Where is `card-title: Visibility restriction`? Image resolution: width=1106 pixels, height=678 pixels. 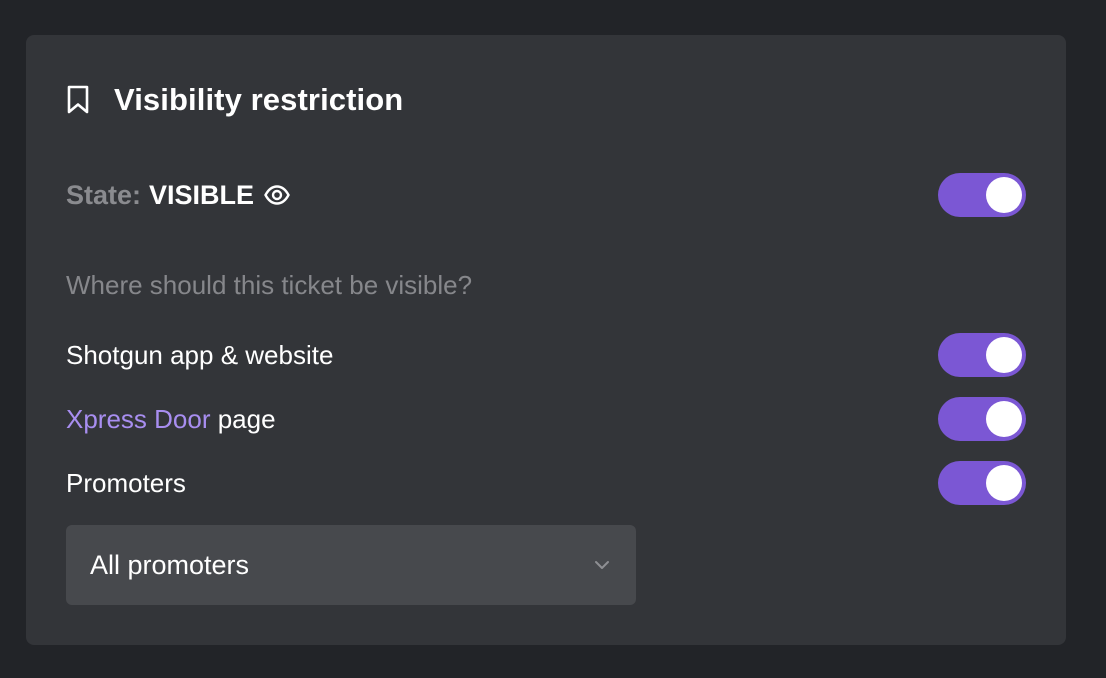
card-title: Visibility restriction is located at coordinates (259, 99).